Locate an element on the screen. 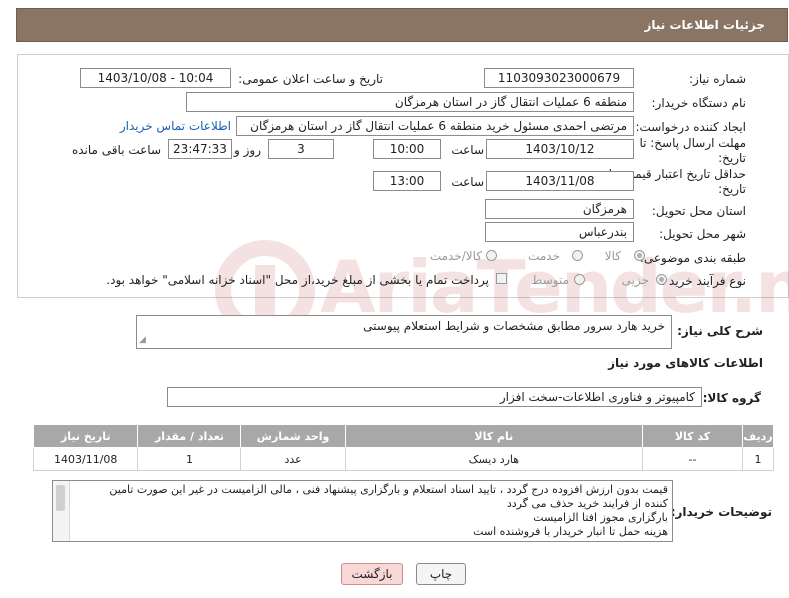  process-label: نوع فرآیند خرید : is located at coordinates (703, 281).